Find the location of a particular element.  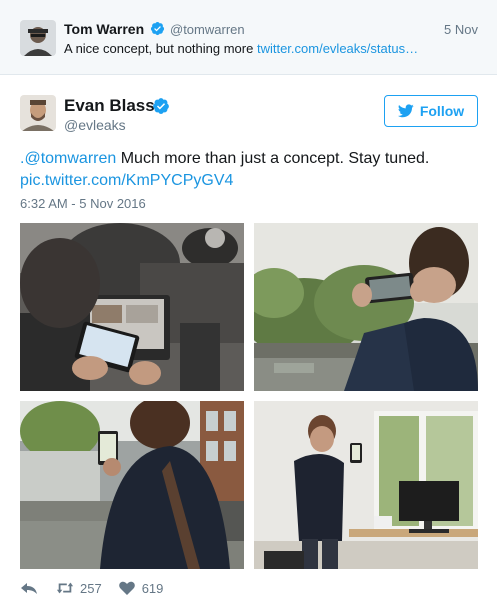

twitter-bird-icon is located at coordinates (405, 111).